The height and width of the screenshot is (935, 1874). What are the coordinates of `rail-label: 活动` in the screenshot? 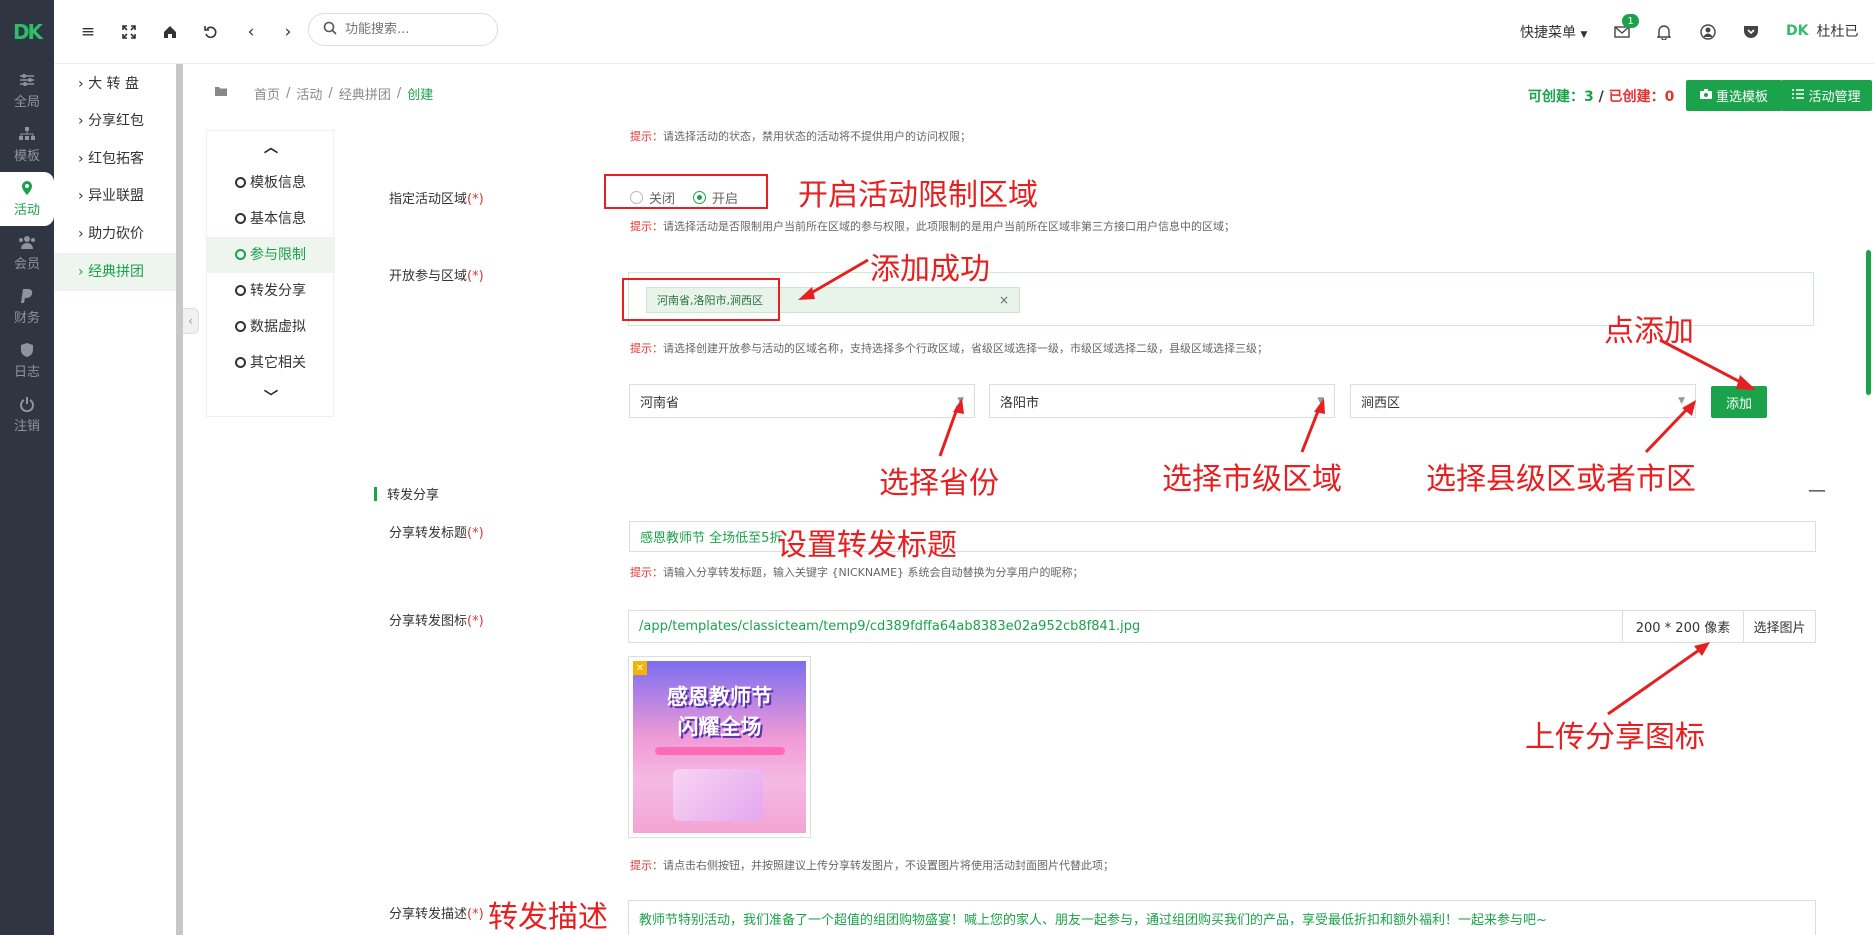 It's located at (26, 210).